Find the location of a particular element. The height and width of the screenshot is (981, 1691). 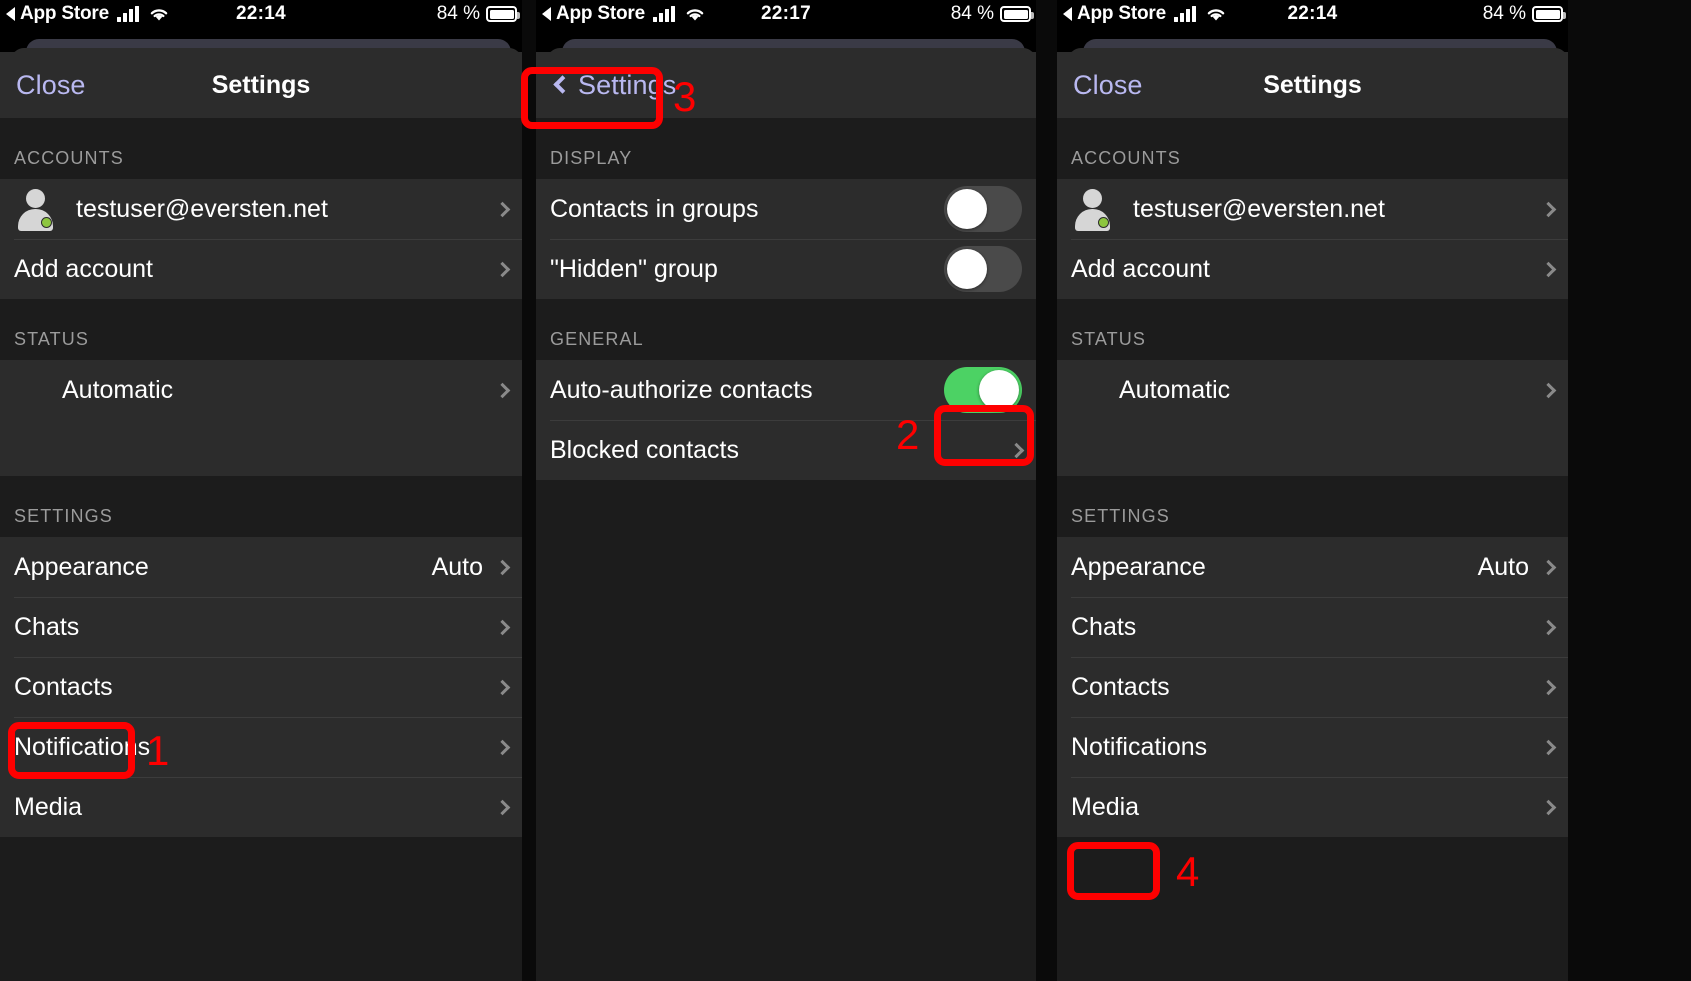

status-bar: App Store 22:17 84 % is located at coordinates (786, 15).